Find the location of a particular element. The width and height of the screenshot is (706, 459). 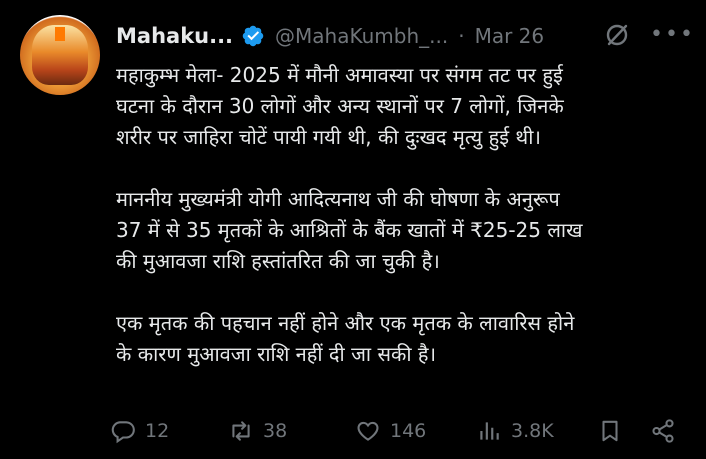

views-count: 3.8K is located at coordinates (532, 431).